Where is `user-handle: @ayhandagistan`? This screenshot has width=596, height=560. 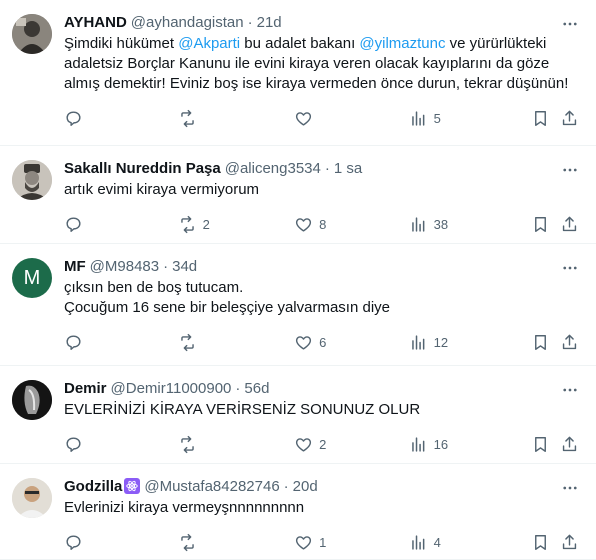
user-handle: @ayhandagistan is located at coordinates (187, 22).